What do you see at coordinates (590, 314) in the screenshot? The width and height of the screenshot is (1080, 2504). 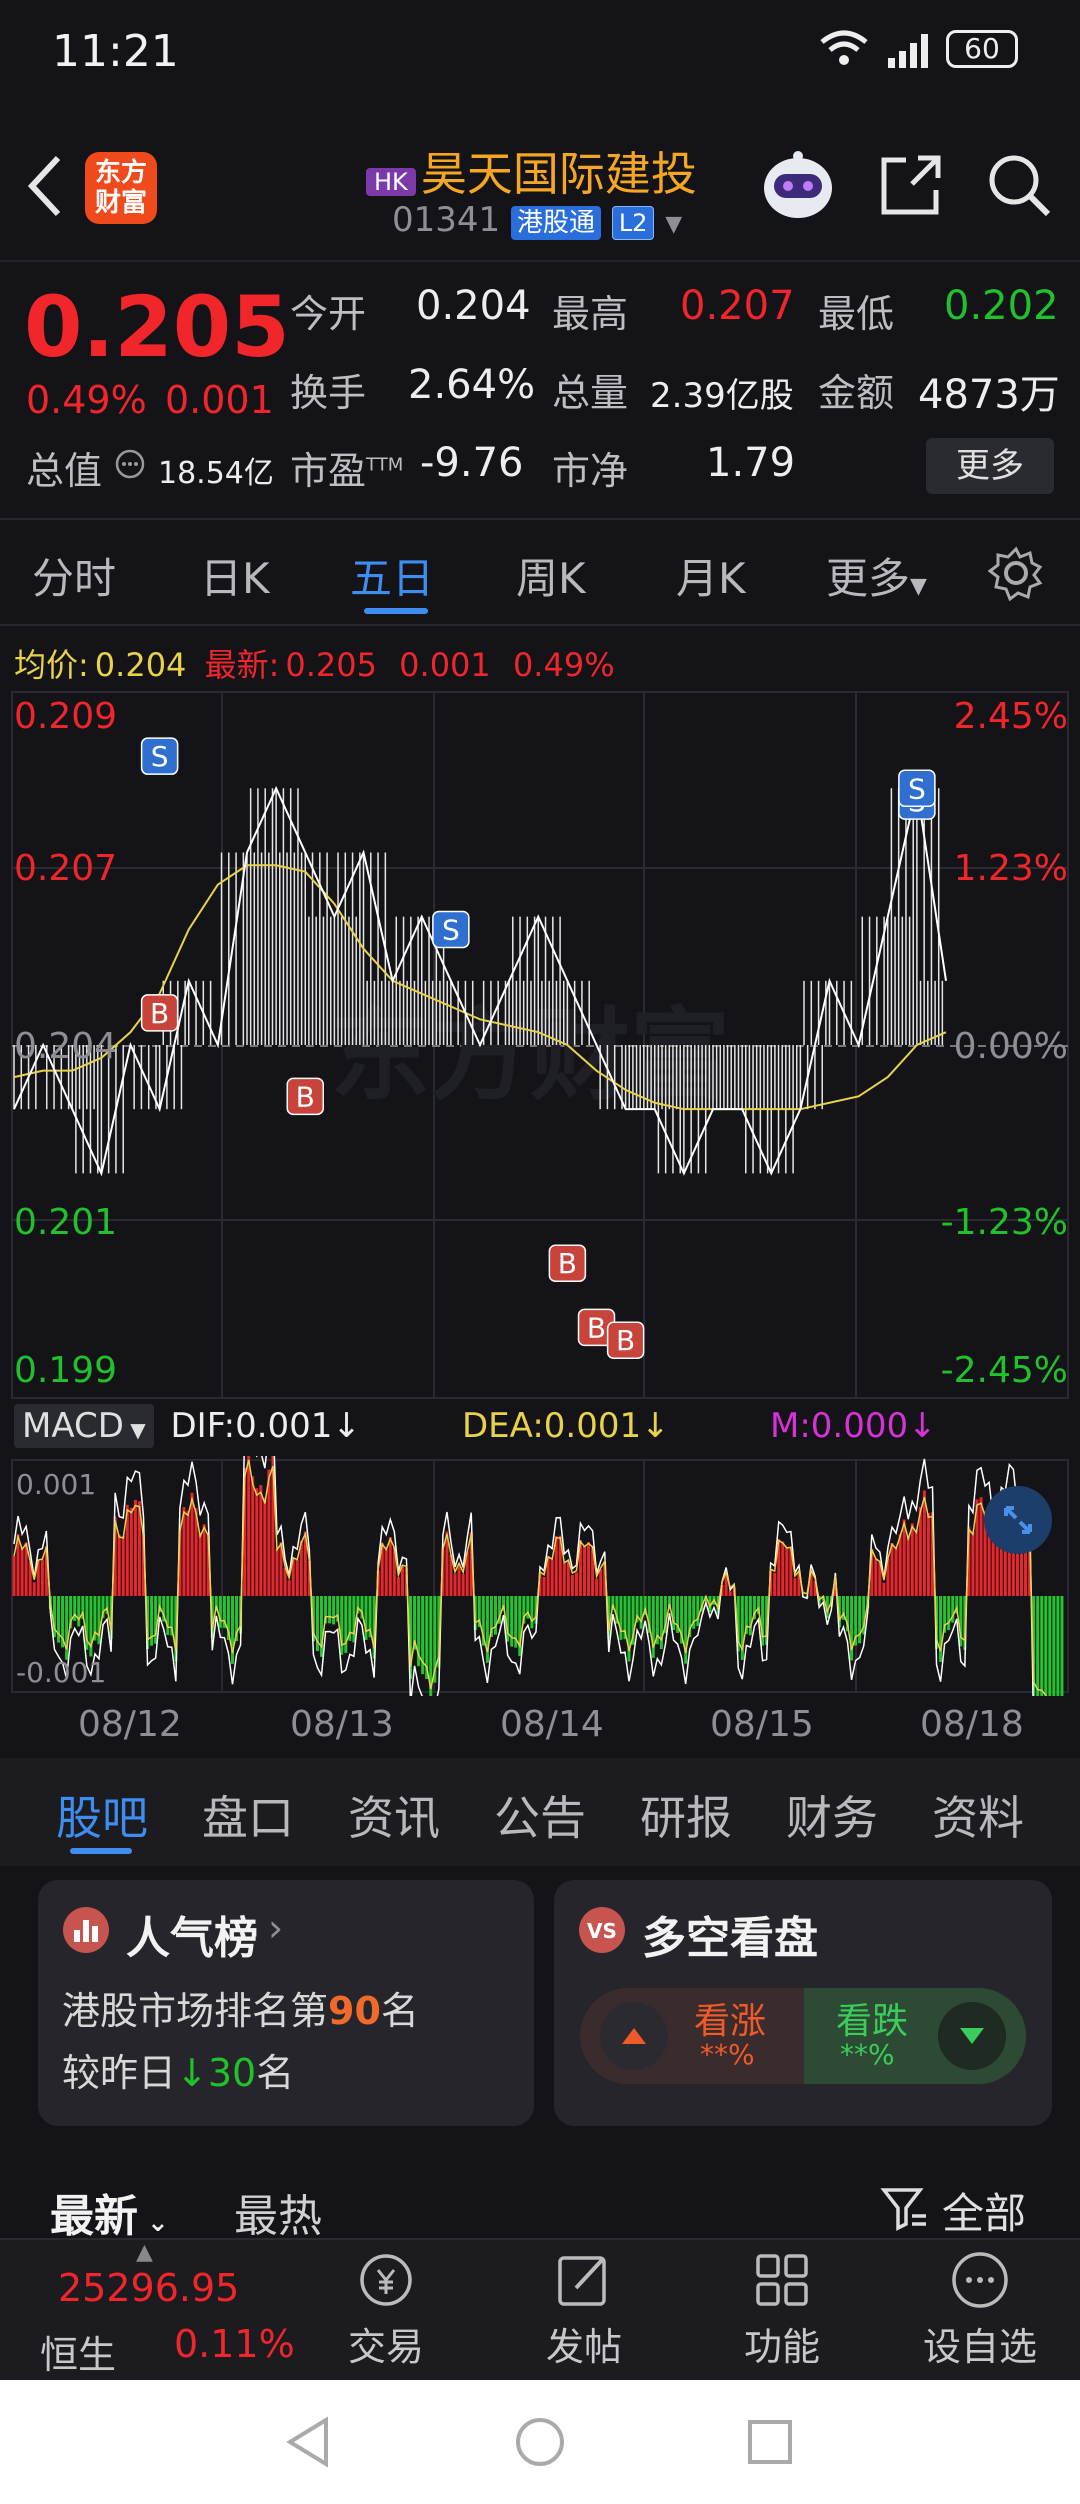 I see `high-label: 最高` at bounding box center [590, 314].